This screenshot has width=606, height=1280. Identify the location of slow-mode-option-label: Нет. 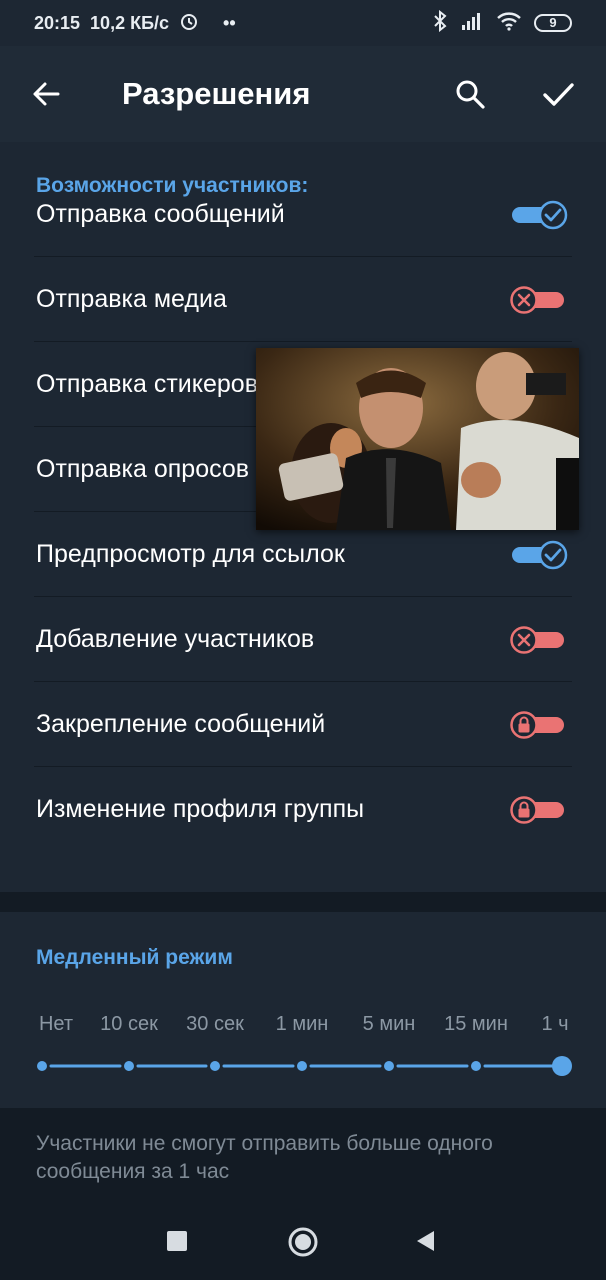
(56, 1024).